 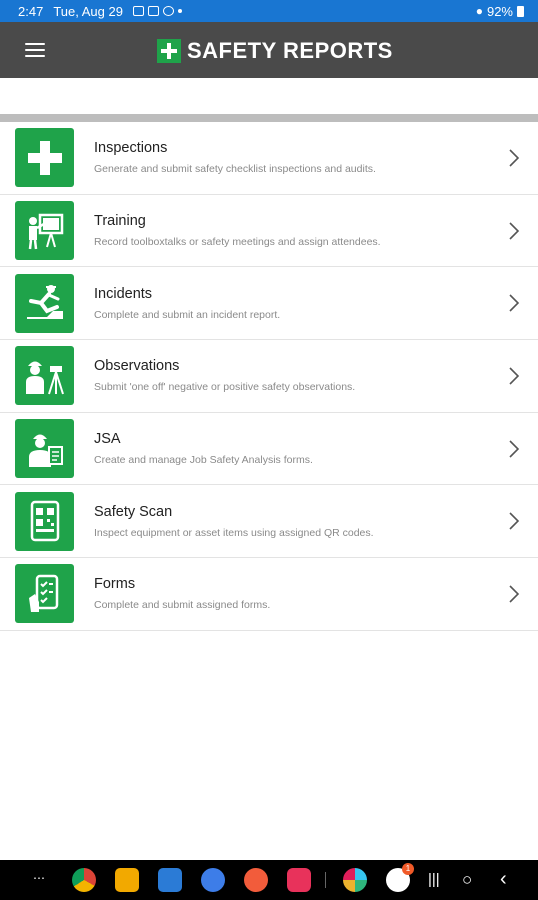 What do you see at coordinates (44, 594) in the screenshot?
I see `checklist-phone-icon` at bounding box center [44, 594].